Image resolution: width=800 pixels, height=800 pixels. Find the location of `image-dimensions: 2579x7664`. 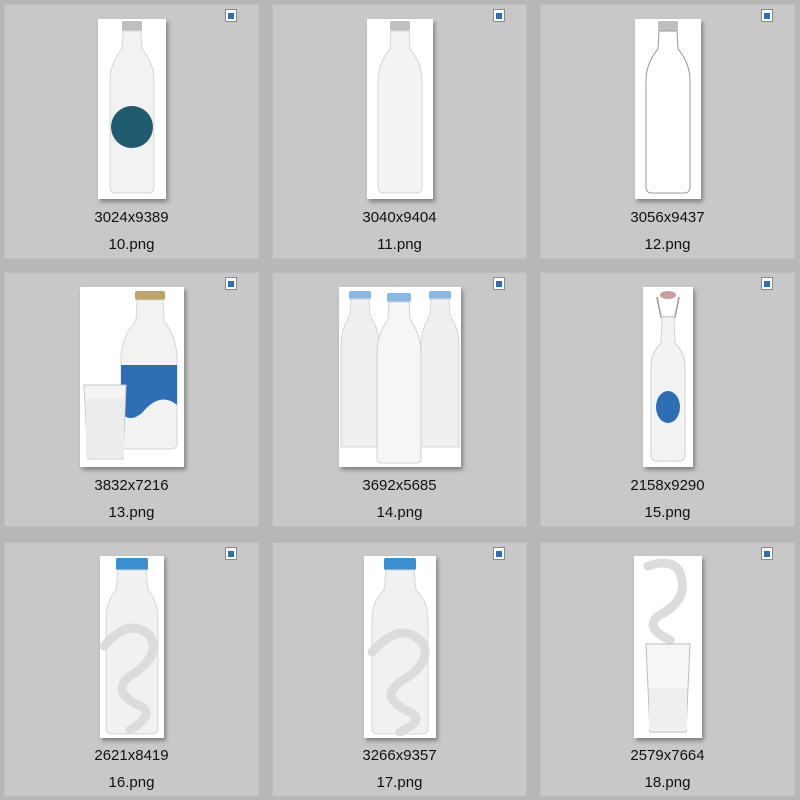

image-dimensions: 2579x7664 is located at coordinates (667, 755).